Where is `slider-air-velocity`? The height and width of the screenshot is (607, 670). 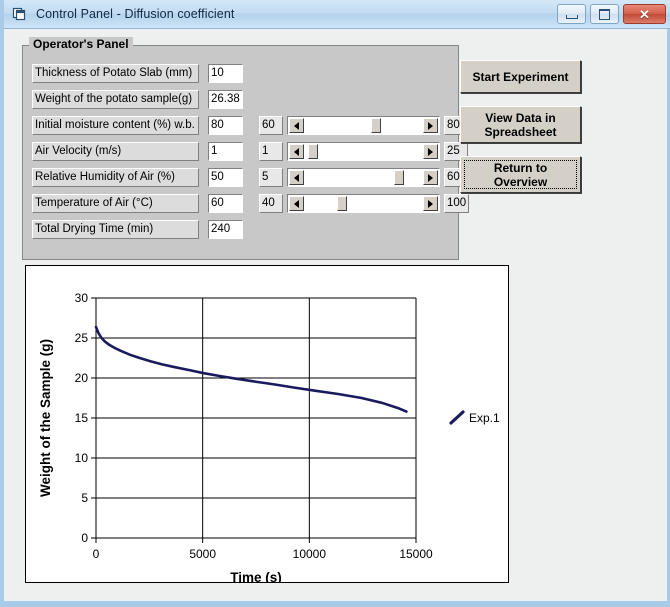
slider-air-velocity is located at coordinates (363, 151).